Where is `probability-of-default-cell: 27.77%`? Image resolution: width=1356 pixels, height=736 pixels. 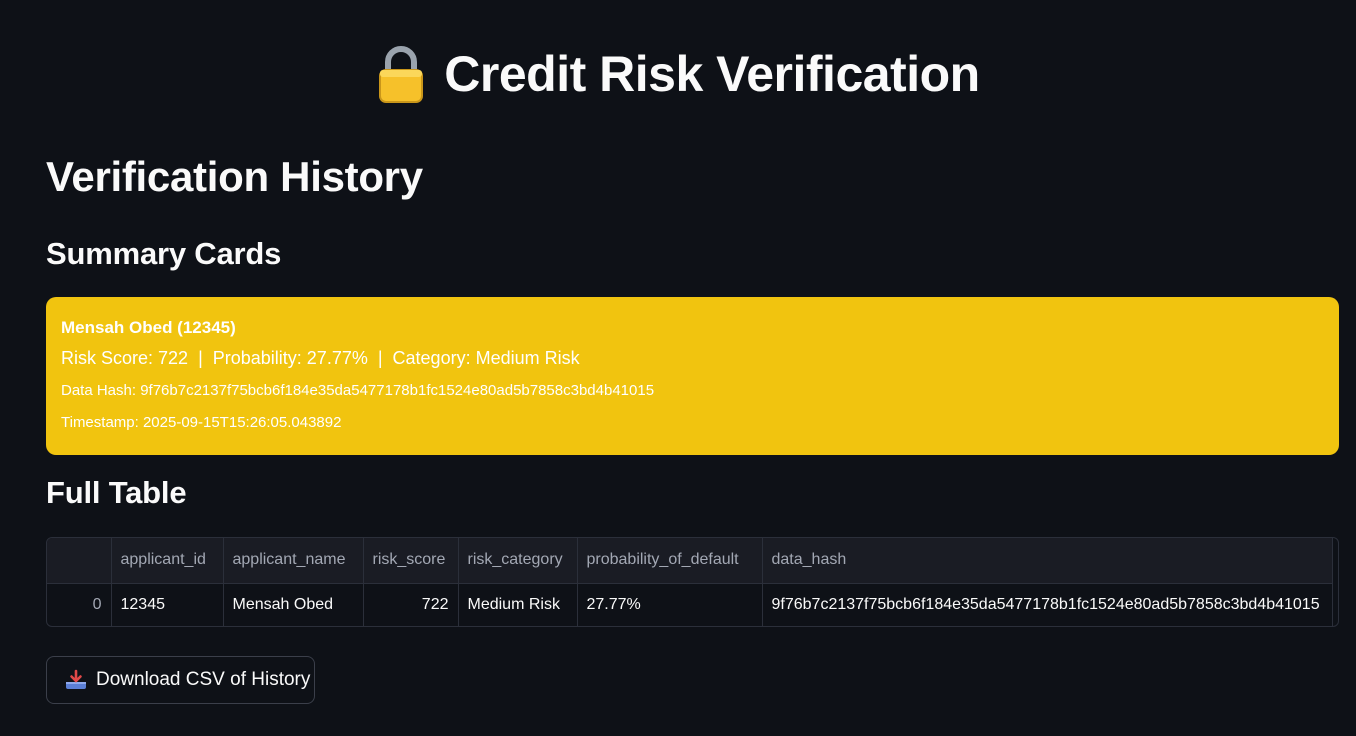
probability-of-default-cell: 27.77% is located at coordinates (670, 604).